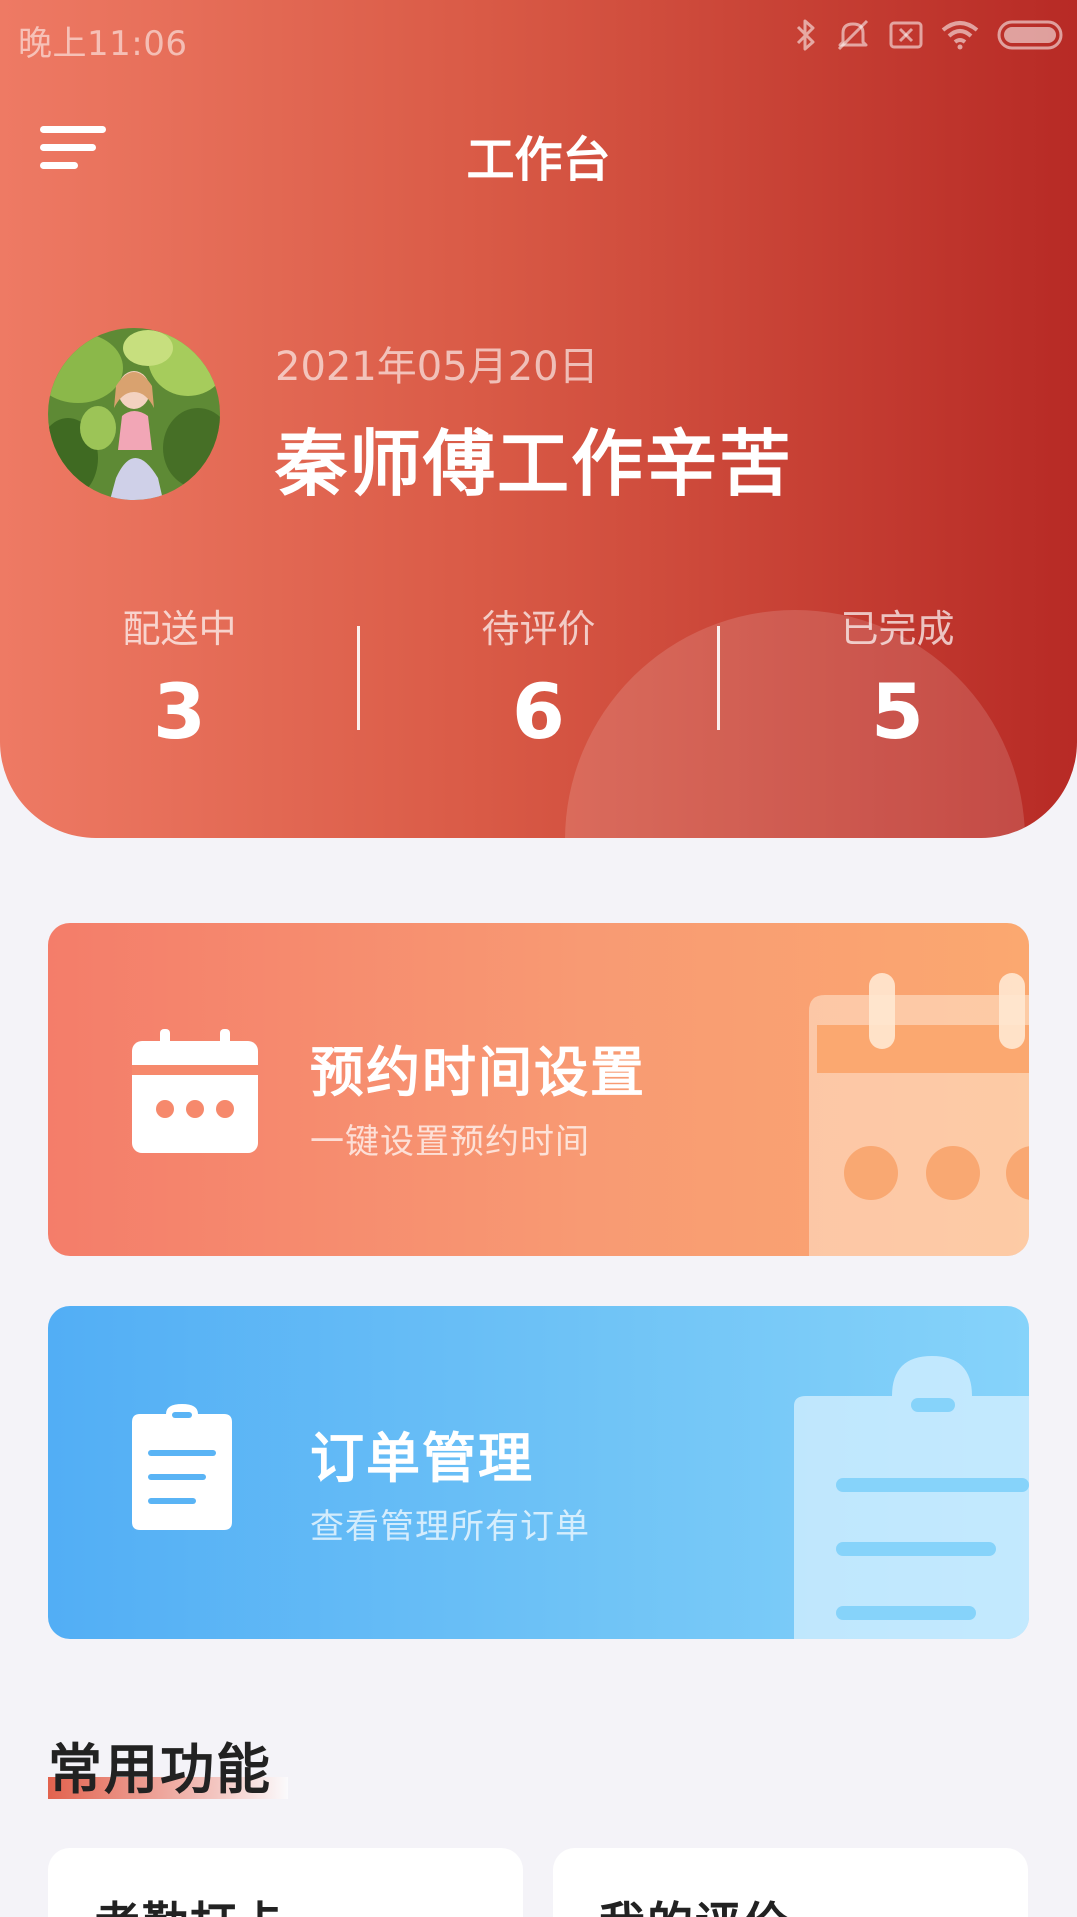 Image resolution: width=1077 pixels, height=1917 pixels. Describe the element at coordinates (437, 367) in the screenshot. I see `date-text: 2021年05月20日` at that location.